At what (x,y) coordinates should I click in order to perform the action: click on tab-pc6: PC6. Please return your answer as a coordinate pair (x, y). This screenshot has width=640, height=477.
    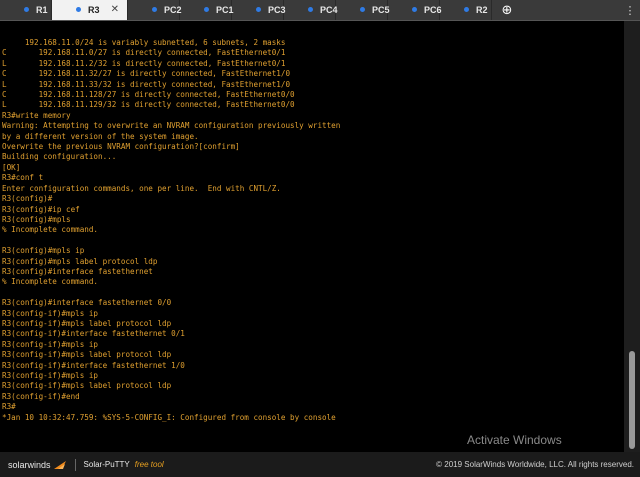
    Looking at the image, I should click on (415, 10).